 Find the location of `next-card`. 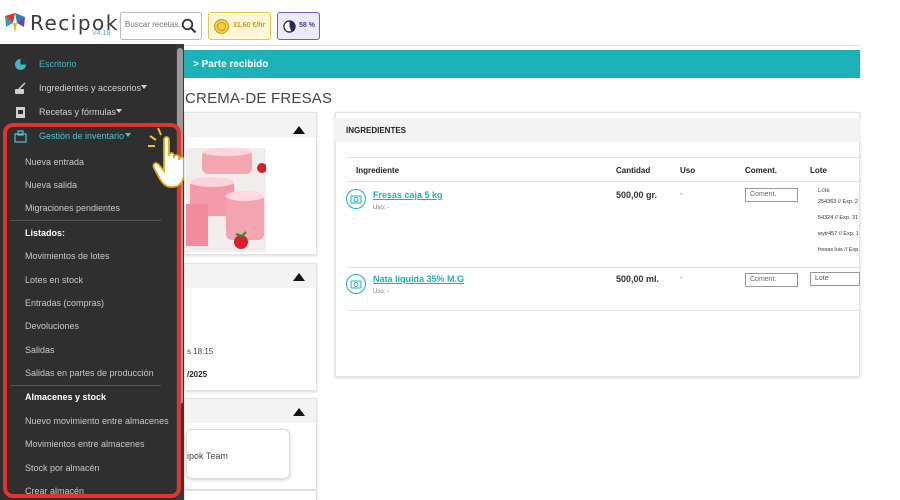

next-card is located at coordinates (250, 495).